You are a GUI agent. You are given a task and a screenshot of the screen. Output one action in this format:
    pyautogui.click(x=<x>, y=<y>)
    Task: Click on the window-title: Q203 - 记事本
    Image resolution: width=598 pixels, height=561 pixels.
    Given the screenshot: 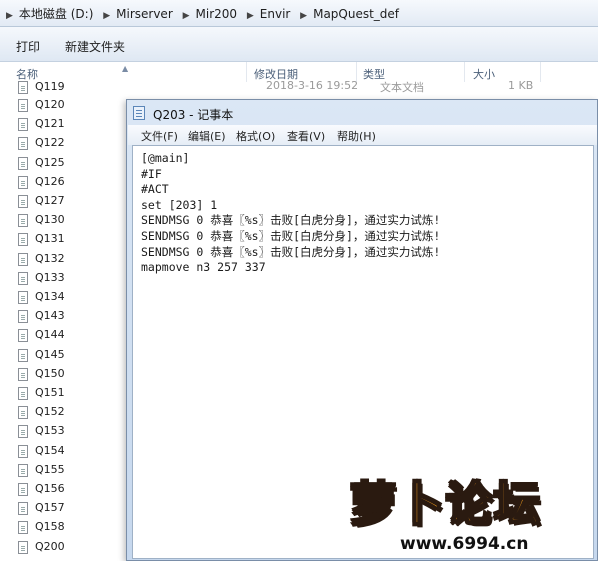 What is the action you would take?
    pyautogui.click(x=193, y=115)
    